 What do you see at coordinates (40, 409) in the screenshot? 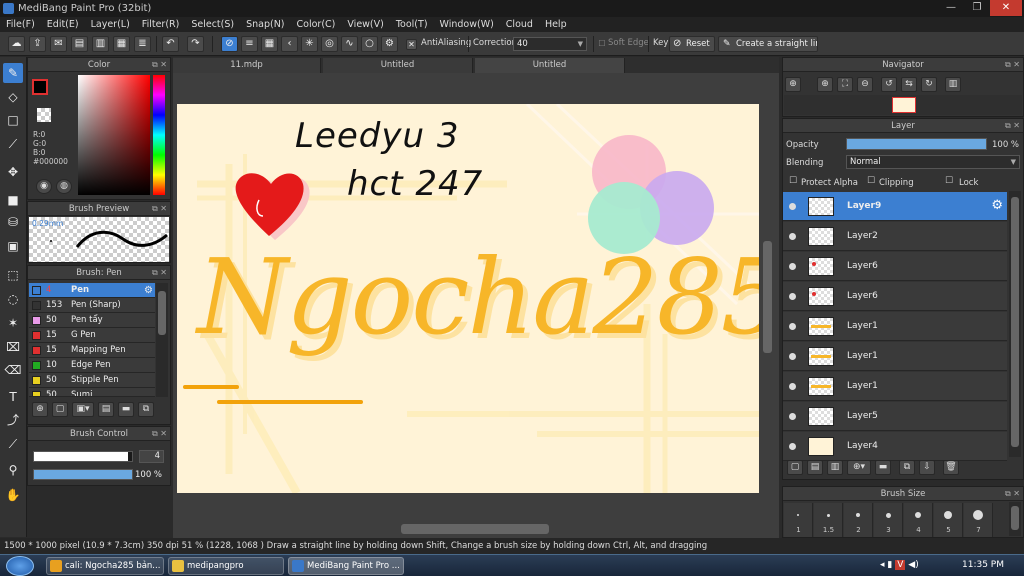
I see `add-brush-icon: ⊕` at bounding box center [40, 409].